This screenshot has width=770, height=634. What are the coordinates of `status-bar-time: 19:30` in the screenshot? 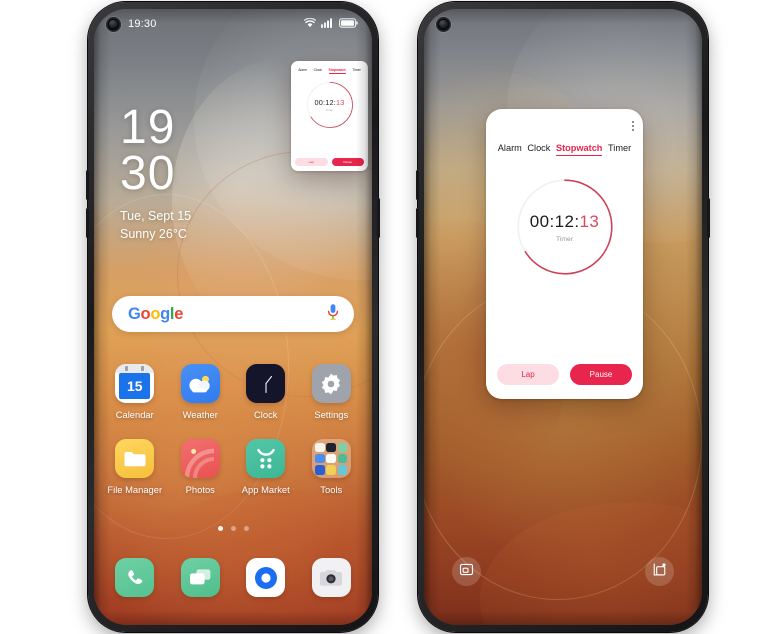 It's located at (142, 24).